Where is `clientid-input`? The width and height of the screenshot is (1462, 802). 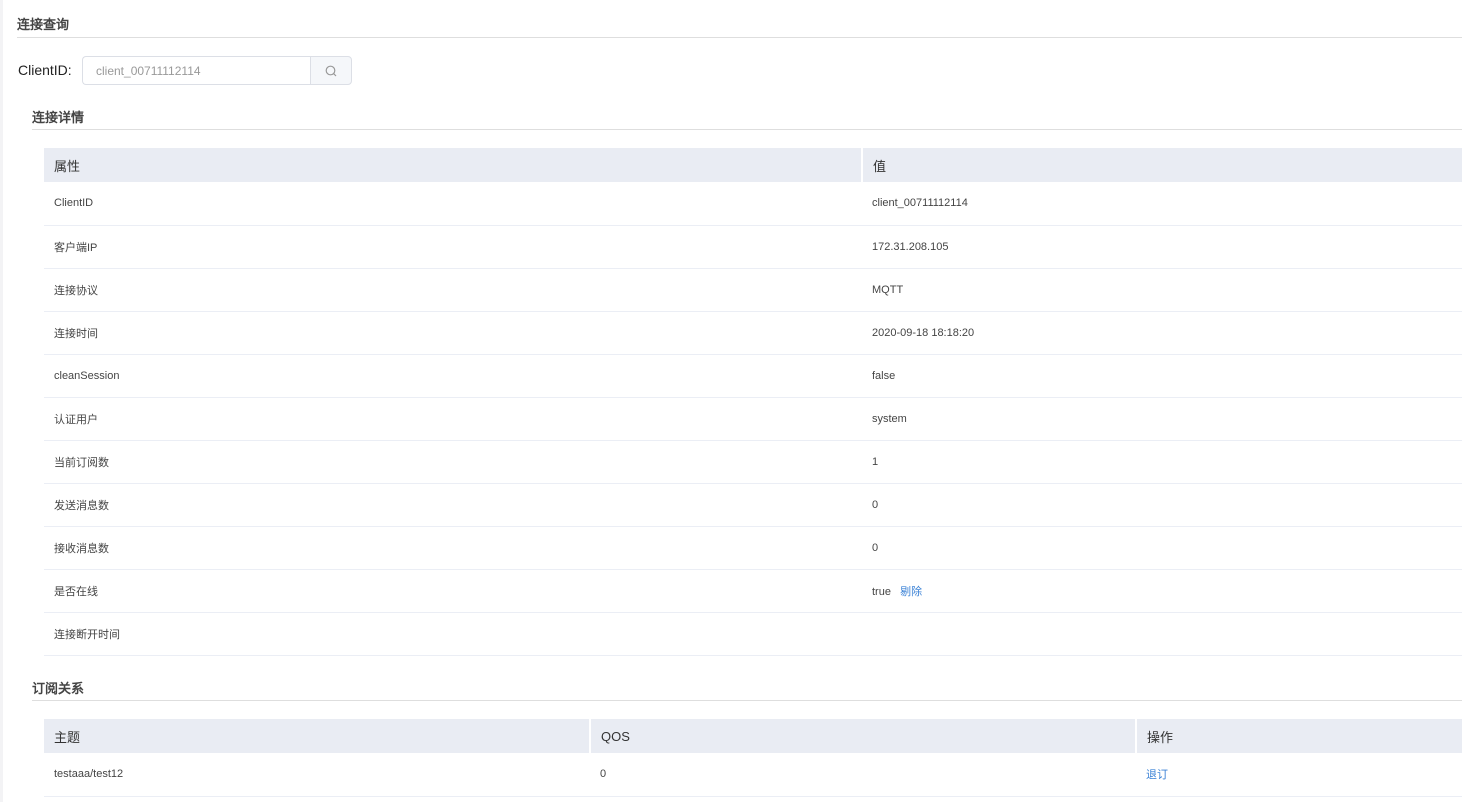
clientid-input is located at coordinates (196, 70).